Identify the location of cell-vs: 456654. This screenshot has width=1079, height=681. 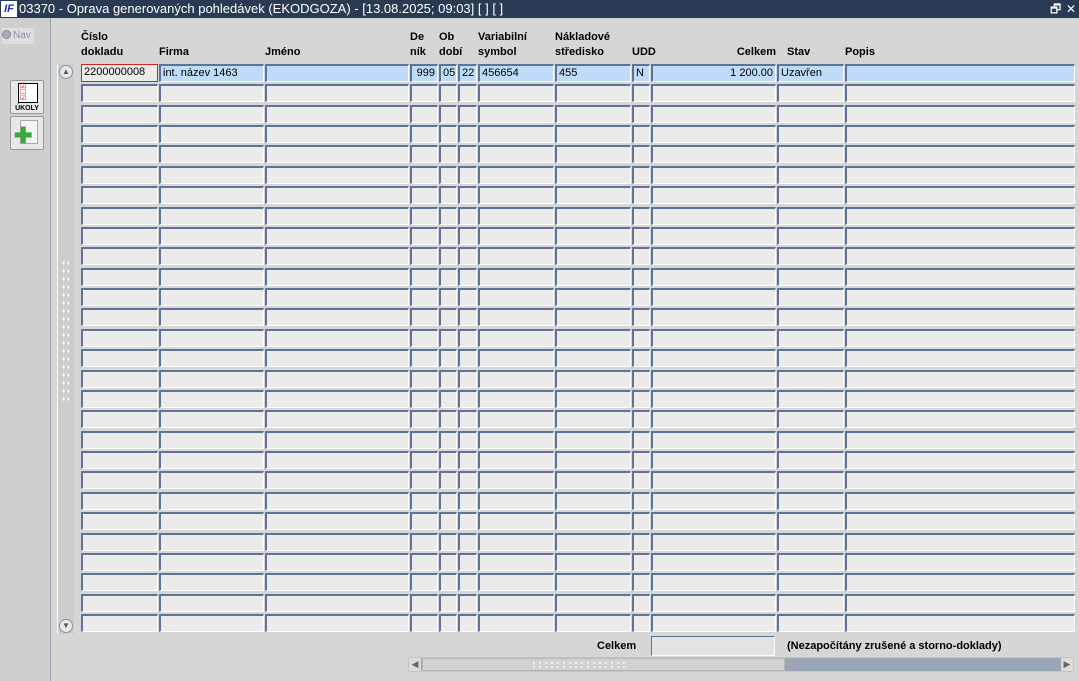
(516, 73).